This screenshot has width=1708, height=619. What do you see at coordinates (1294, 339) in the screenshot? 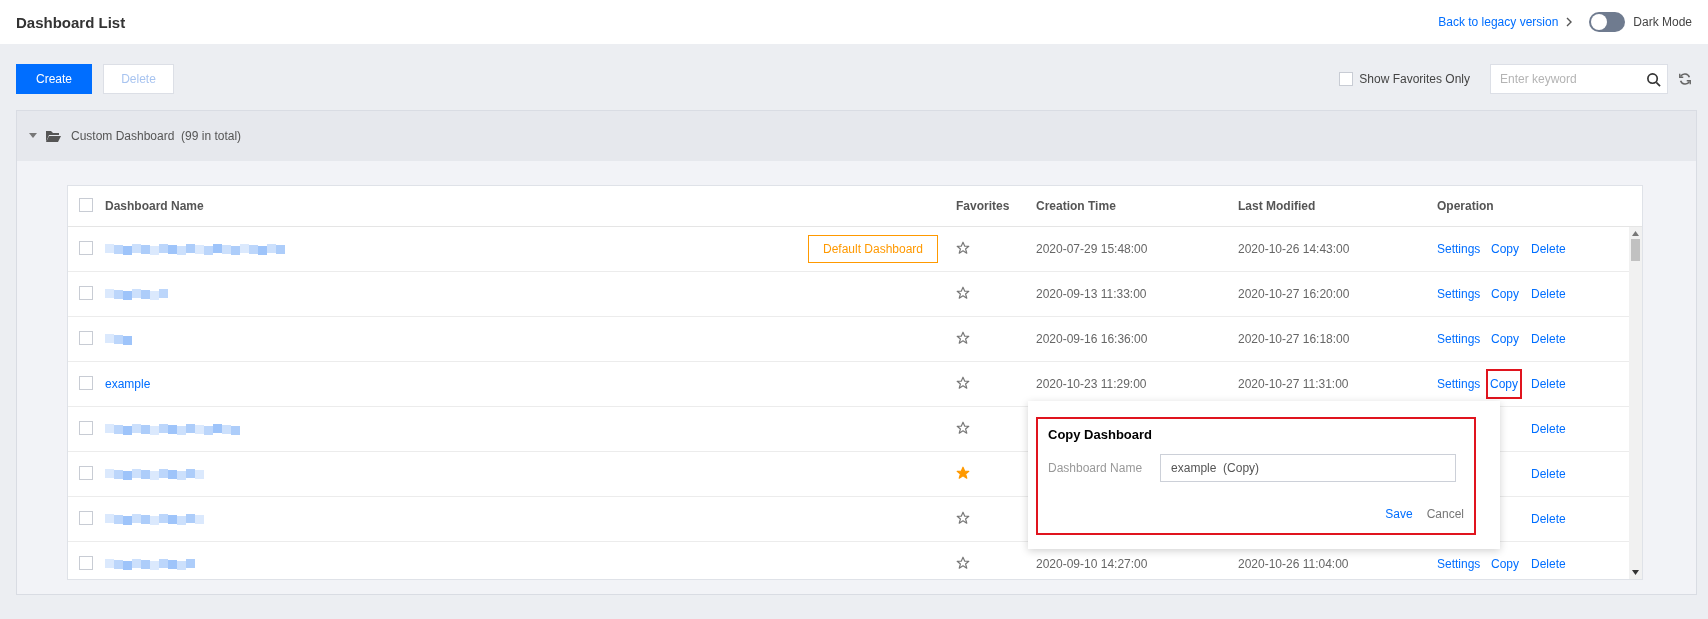
I see `modified-time: 2020-10-27 16:18:00` at bounding box center [1294, 339].